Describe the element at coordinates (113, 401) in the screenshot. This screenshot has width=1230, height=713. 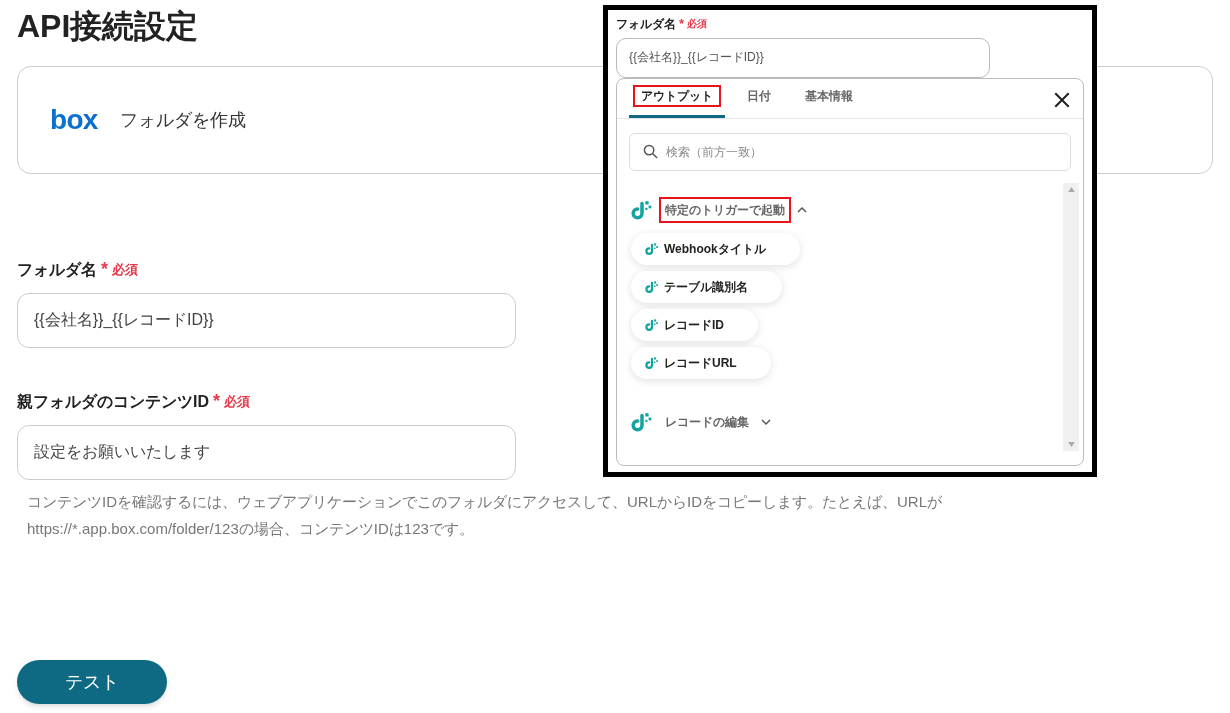
I see `field-label: 親フォルダのコンテンツID` at that location.